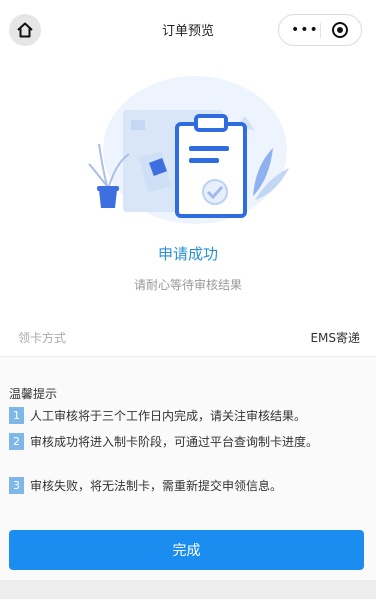 Image resolution: width=376 pixels, height=600 pixels. Describe the element at coordinates (16, 485) in the screenshot. I see `tip-number-badge: 3` at that location.